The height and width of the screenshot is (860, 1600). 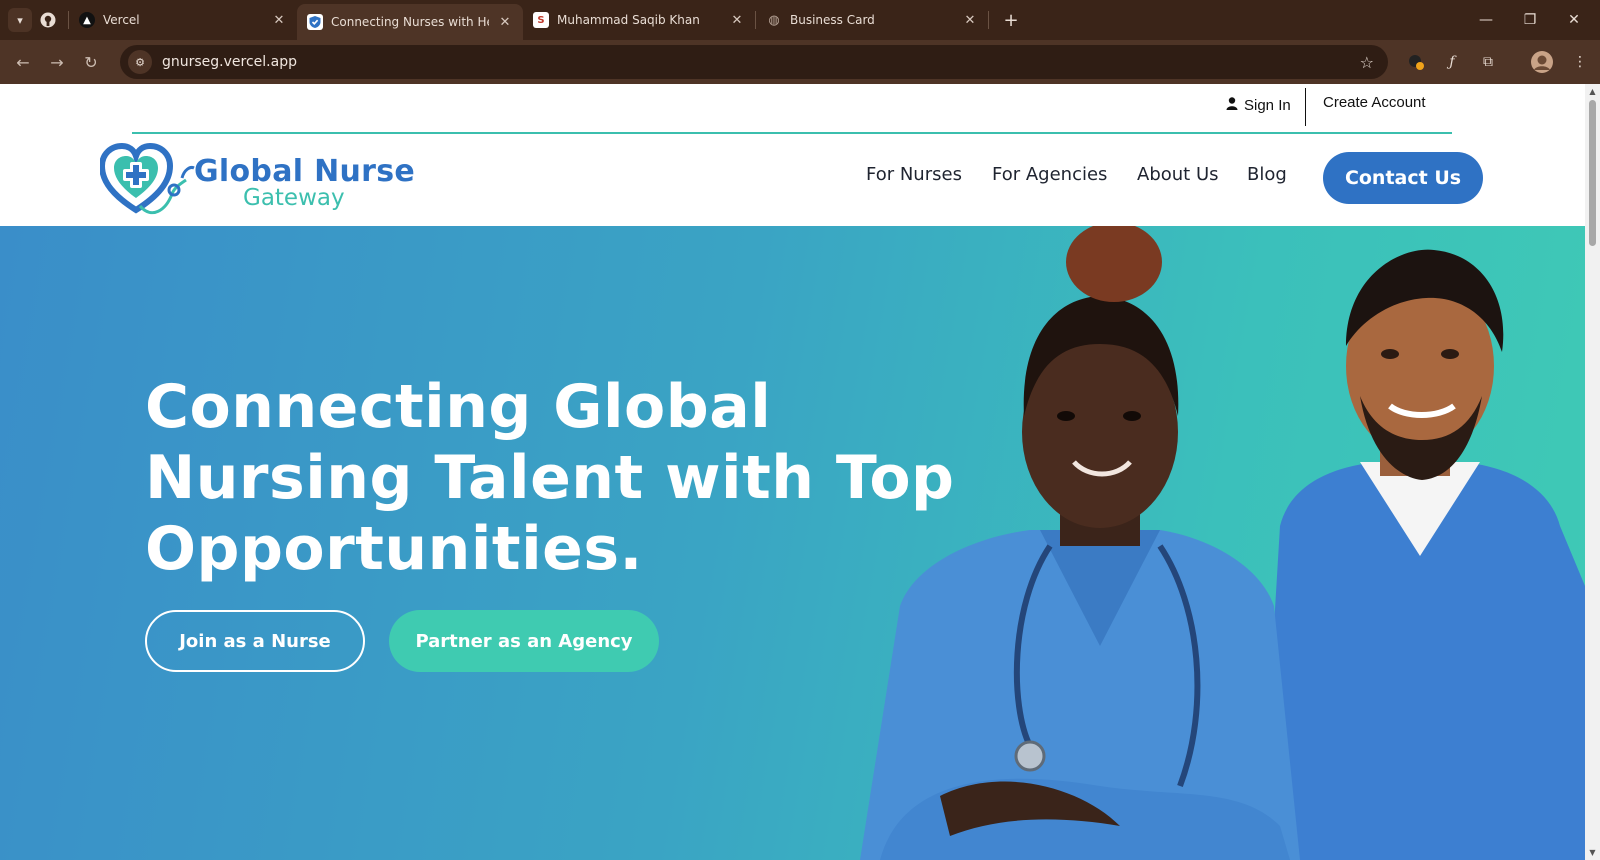 What do you see at coordinates (305, 171) in the screenshot?
I see `logo-title: Global Nurse` at bounding box center [305, 171].